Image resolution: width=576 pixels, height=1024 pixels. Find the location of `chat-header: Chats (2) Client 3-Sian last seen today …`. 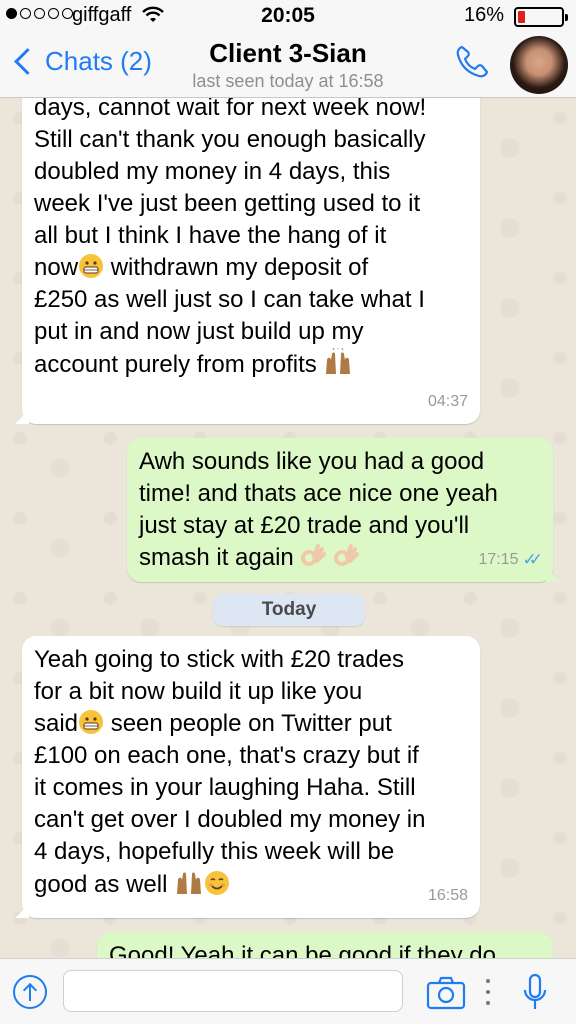

chat-header: Chats (2) Client 3-Sian last seen today … is located at coordinates (288, 65).